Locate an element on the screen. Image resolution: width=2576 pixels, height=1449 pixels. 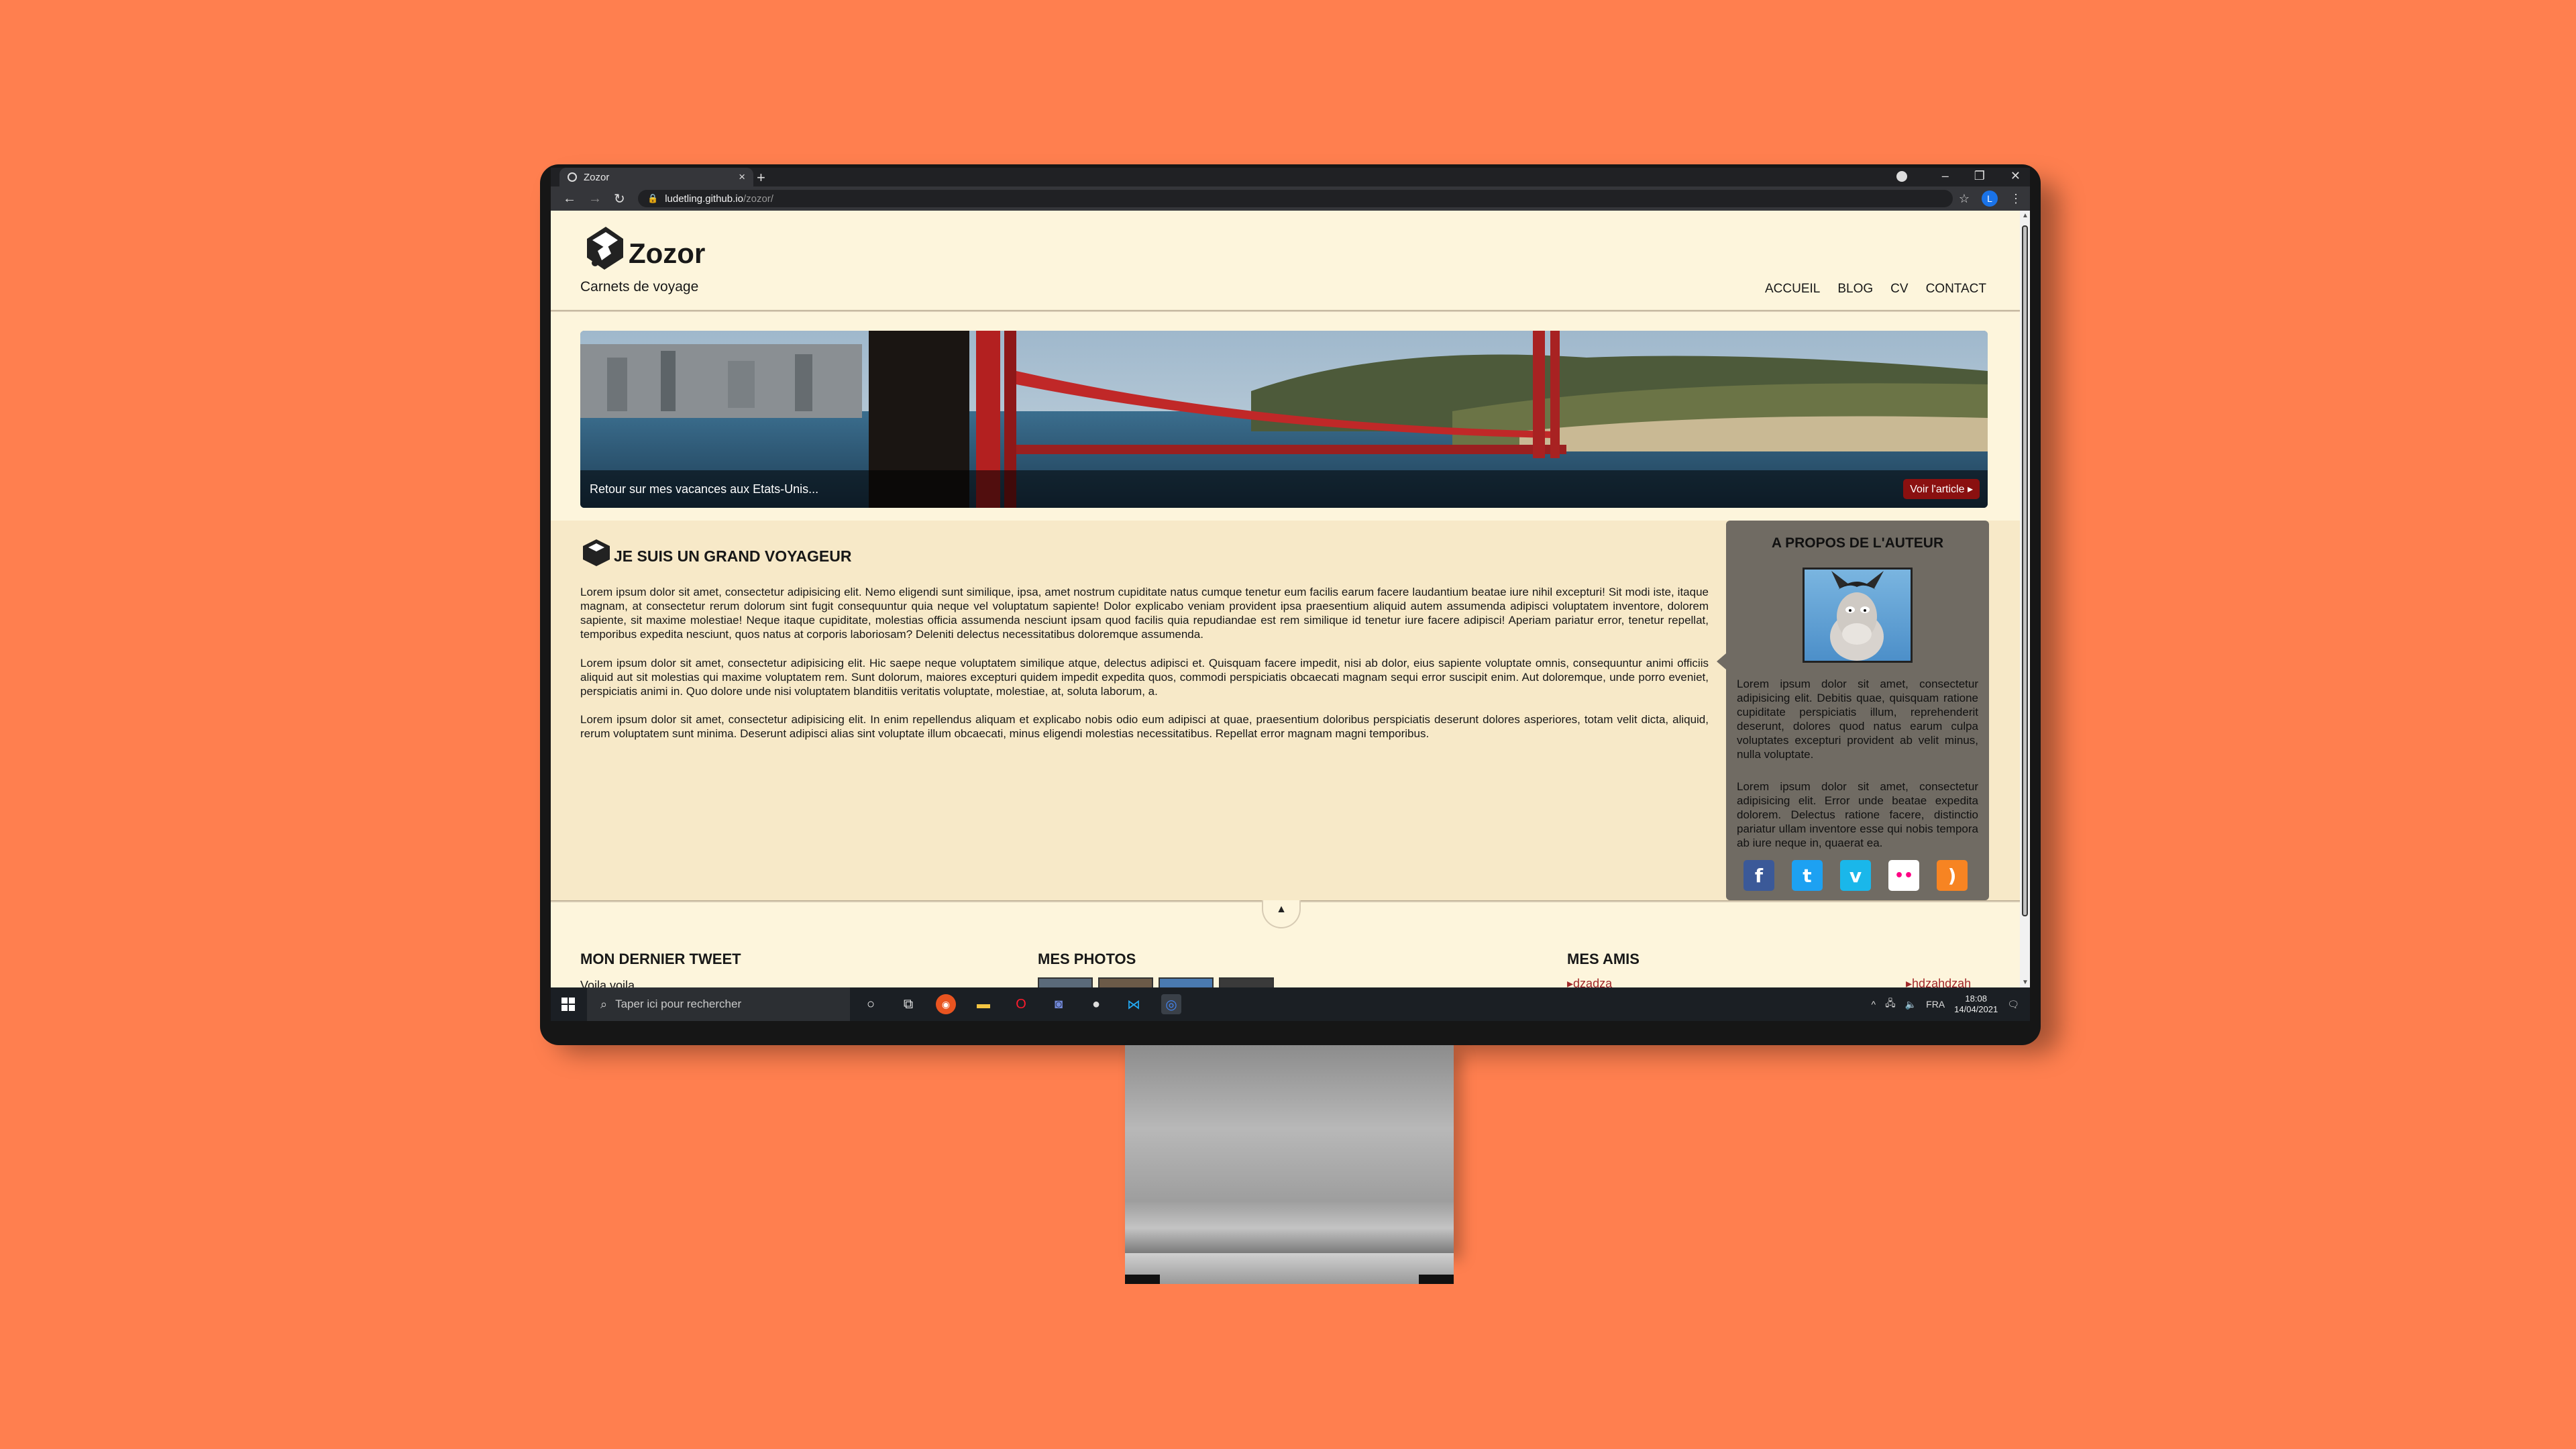
discord-icon: ◙ is located at coordinates (1059, 1004).